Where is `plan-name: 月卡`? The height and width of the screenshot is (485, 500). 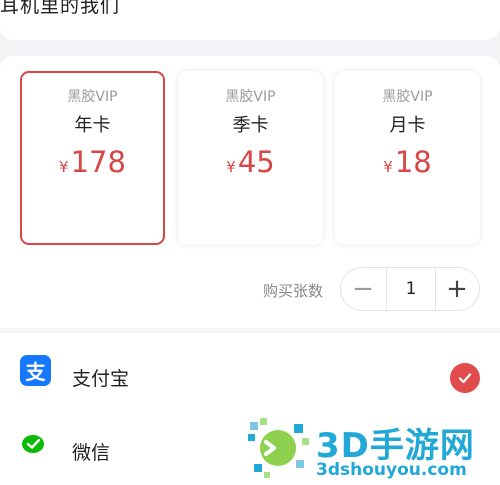
plan-name: 月卡 is located at coordinates (407, 125).